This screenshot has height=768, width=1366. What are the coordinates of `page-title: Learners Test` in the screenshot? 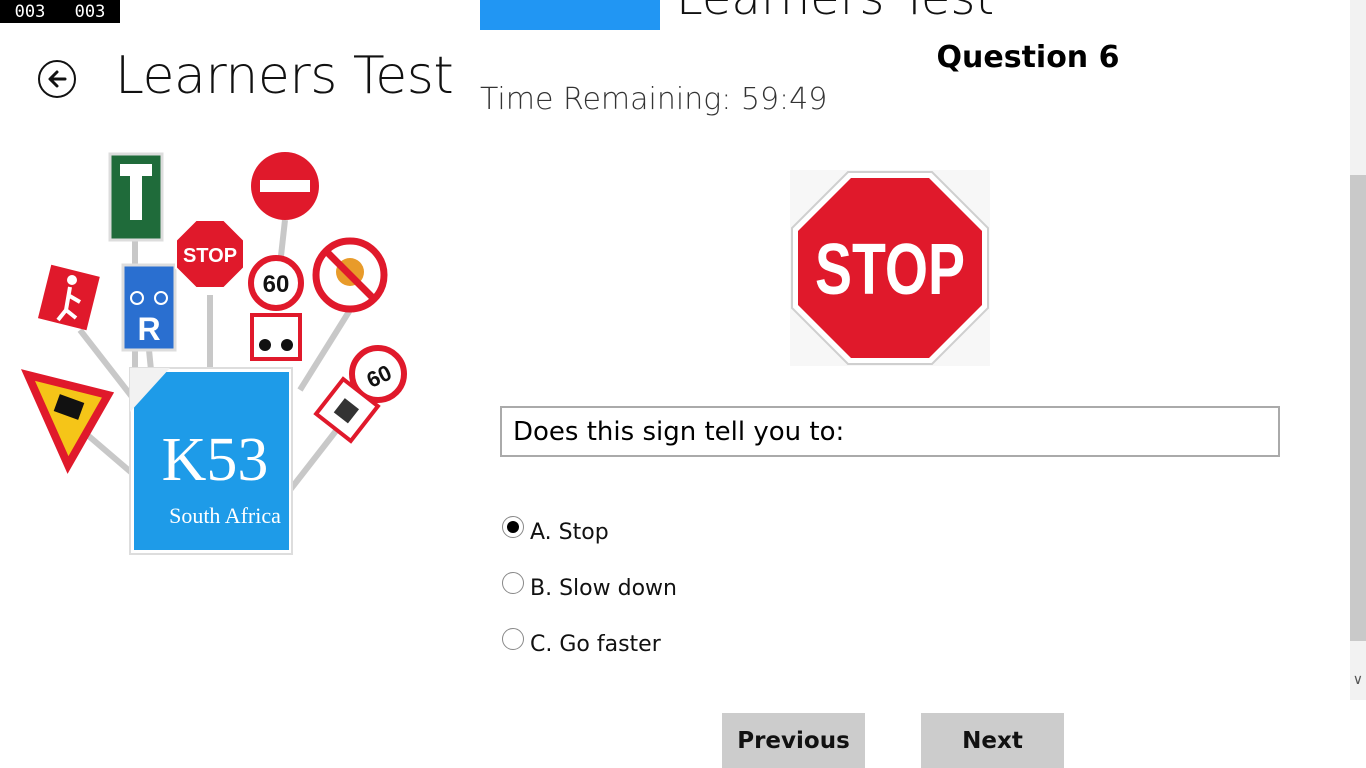 It's located at (284, 76).